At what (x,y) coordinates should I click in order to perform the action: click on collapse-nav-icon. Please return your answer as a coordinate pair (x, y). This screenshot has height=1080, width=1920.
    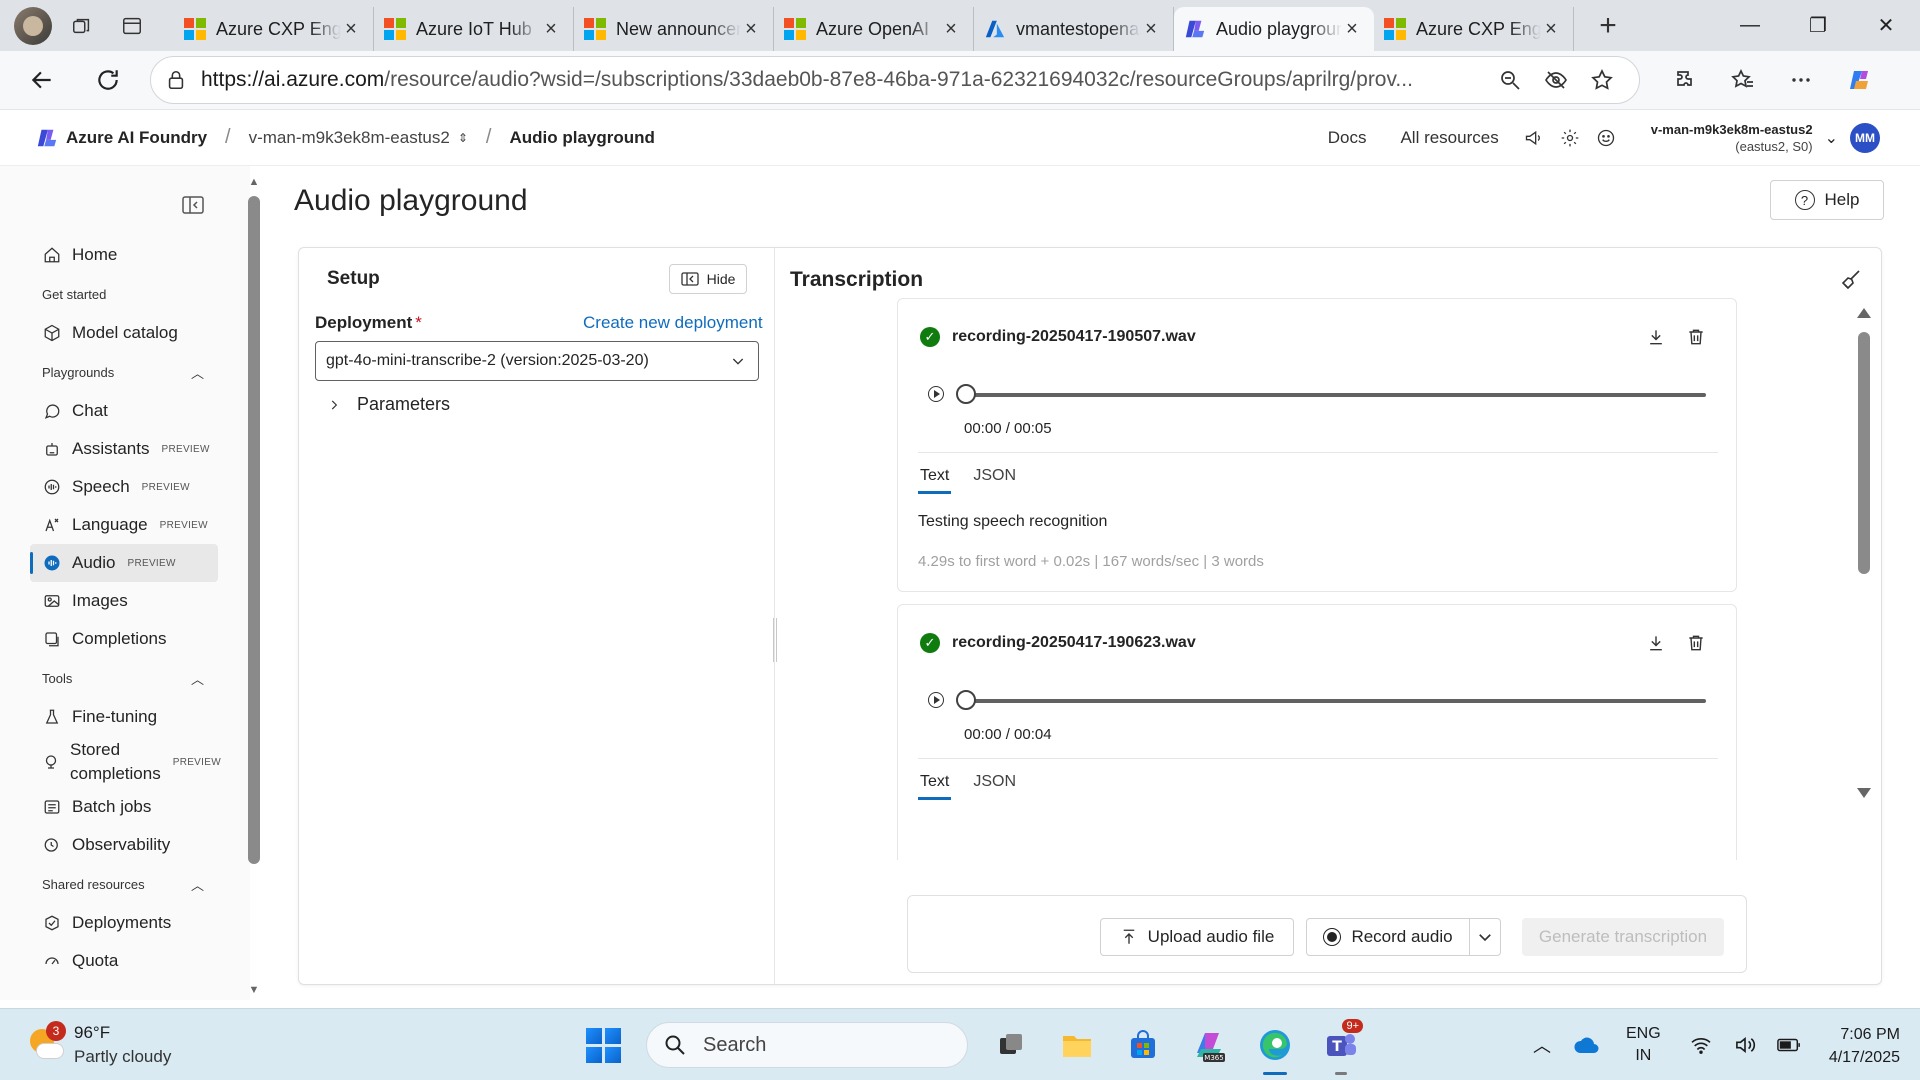
    Looking at the image, I should click on (193, 205).